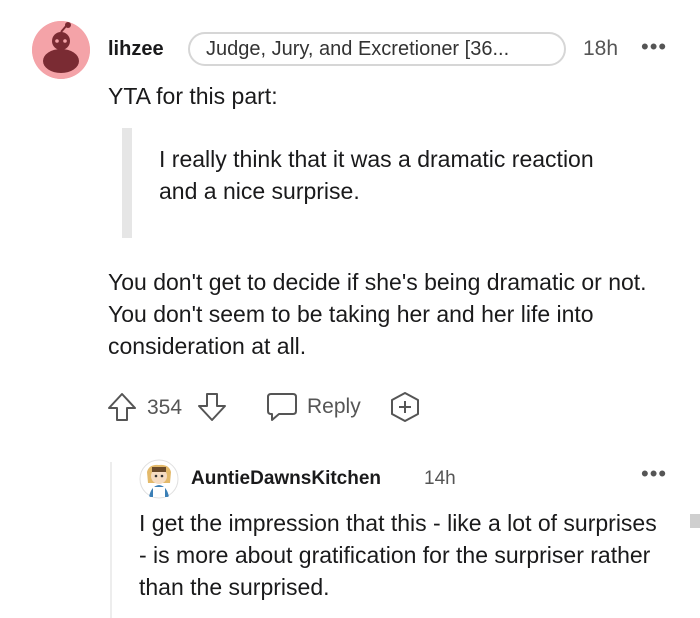 This screenshot has width=700, height=618. What do you see at coordinates (334, 406) in the screenshot?
I see `reply-label: Reply` at bounding box center [334, 406].